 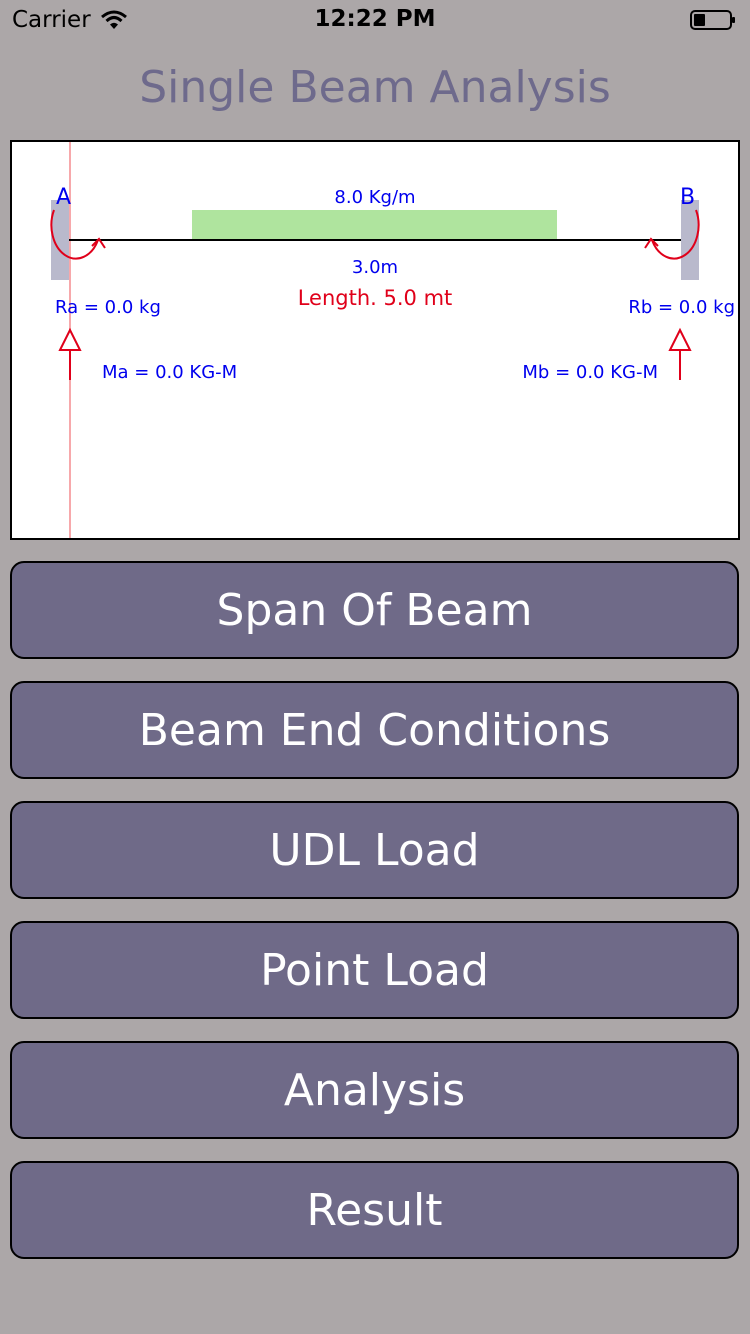 I want to click on span-of-beam-button: Span Of Beam, so click(x=374, y=610).